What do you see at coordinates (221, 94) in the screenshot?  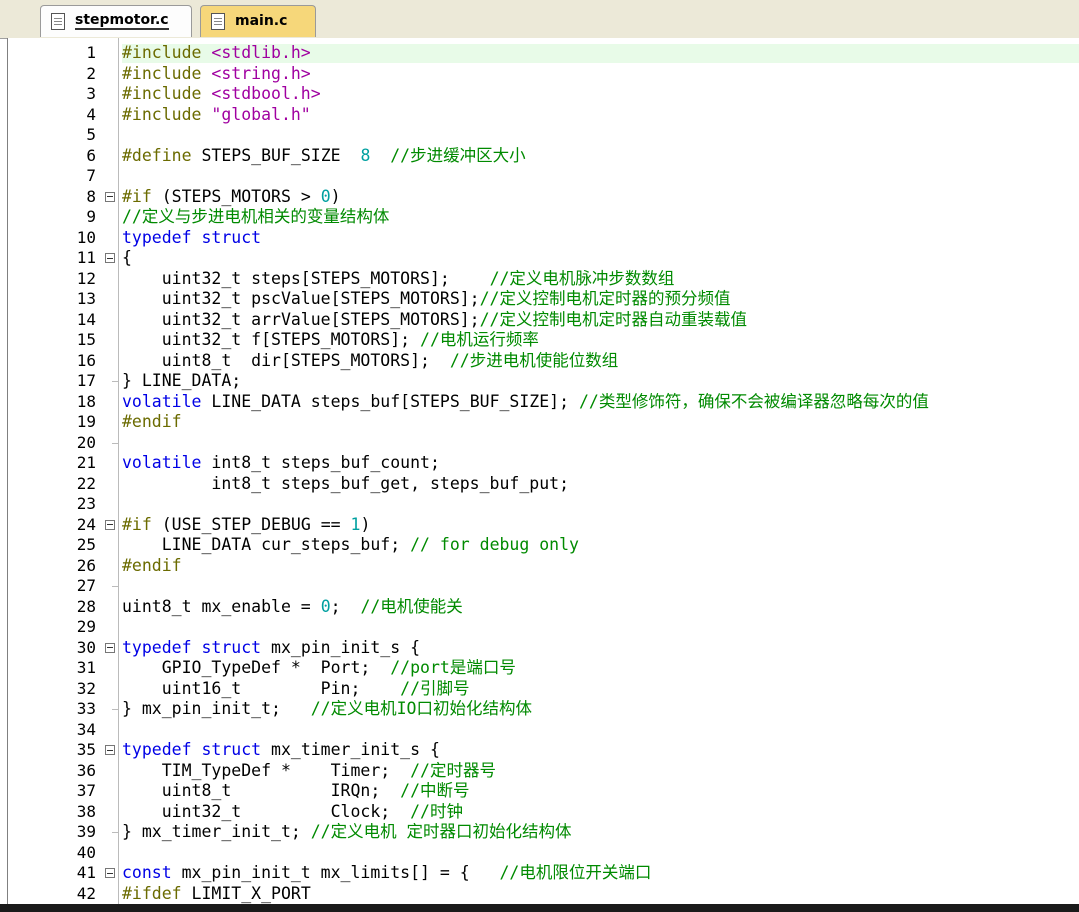 I see `code-line: #include <stdbool.h>` at bounding box center [221, 94].